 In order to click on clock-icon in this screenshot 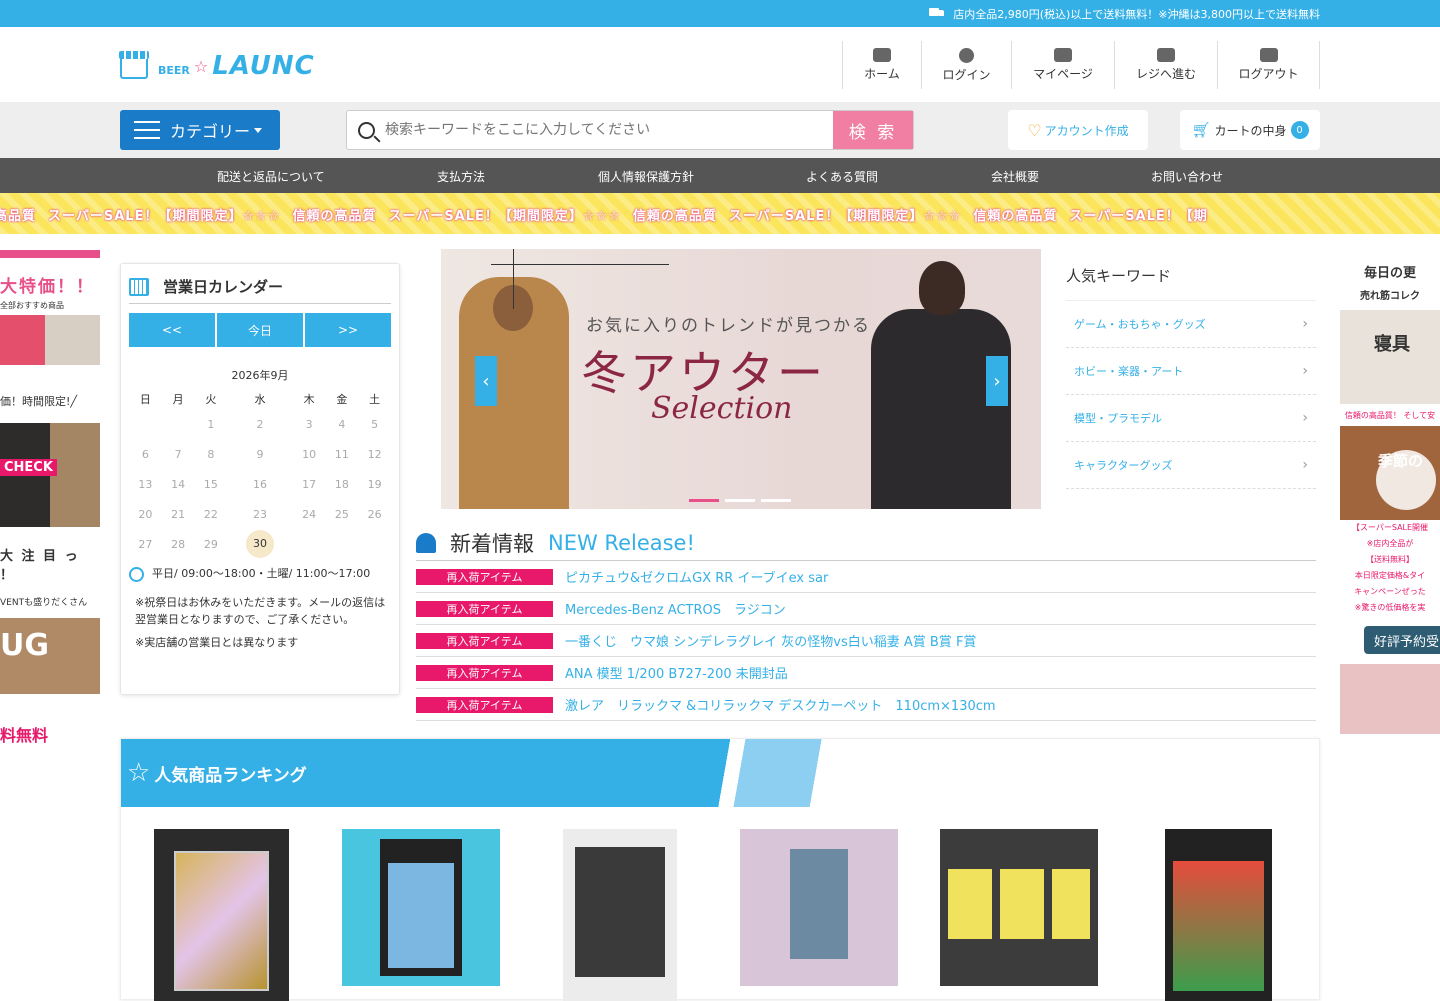, I will do `click(136, 574)`.